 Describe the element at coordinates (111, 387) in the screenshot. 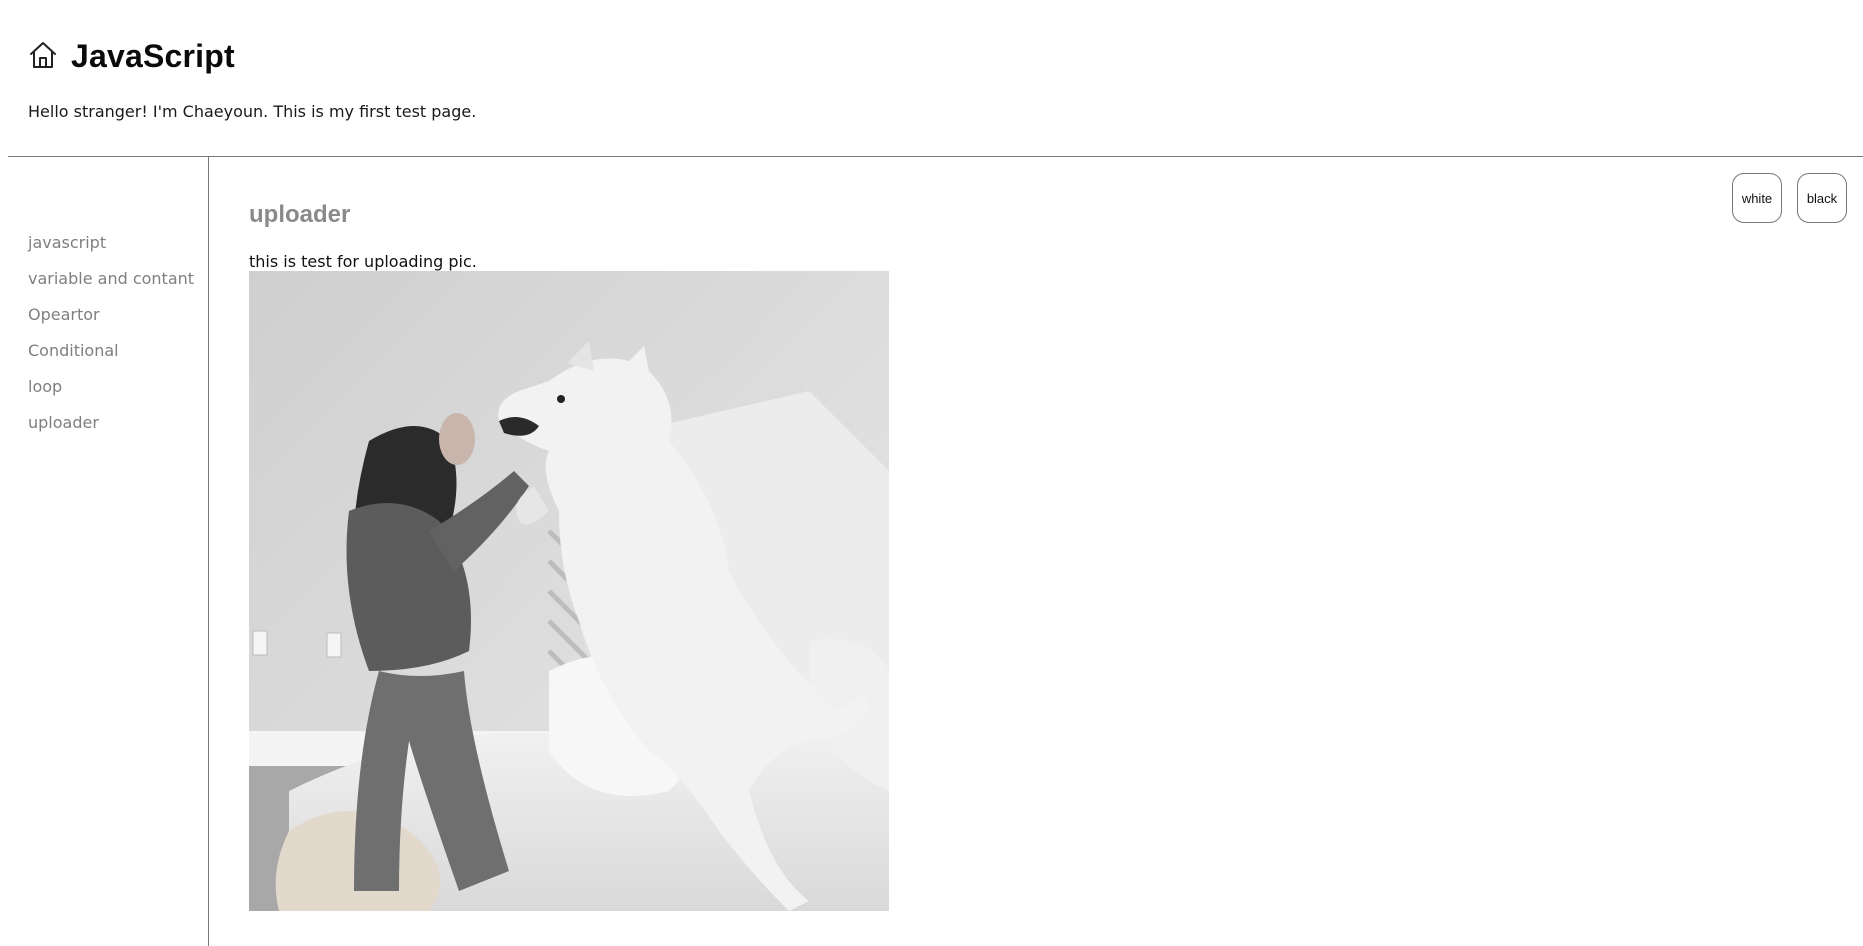

I see `sidebar-item-loop: loop` at that location.